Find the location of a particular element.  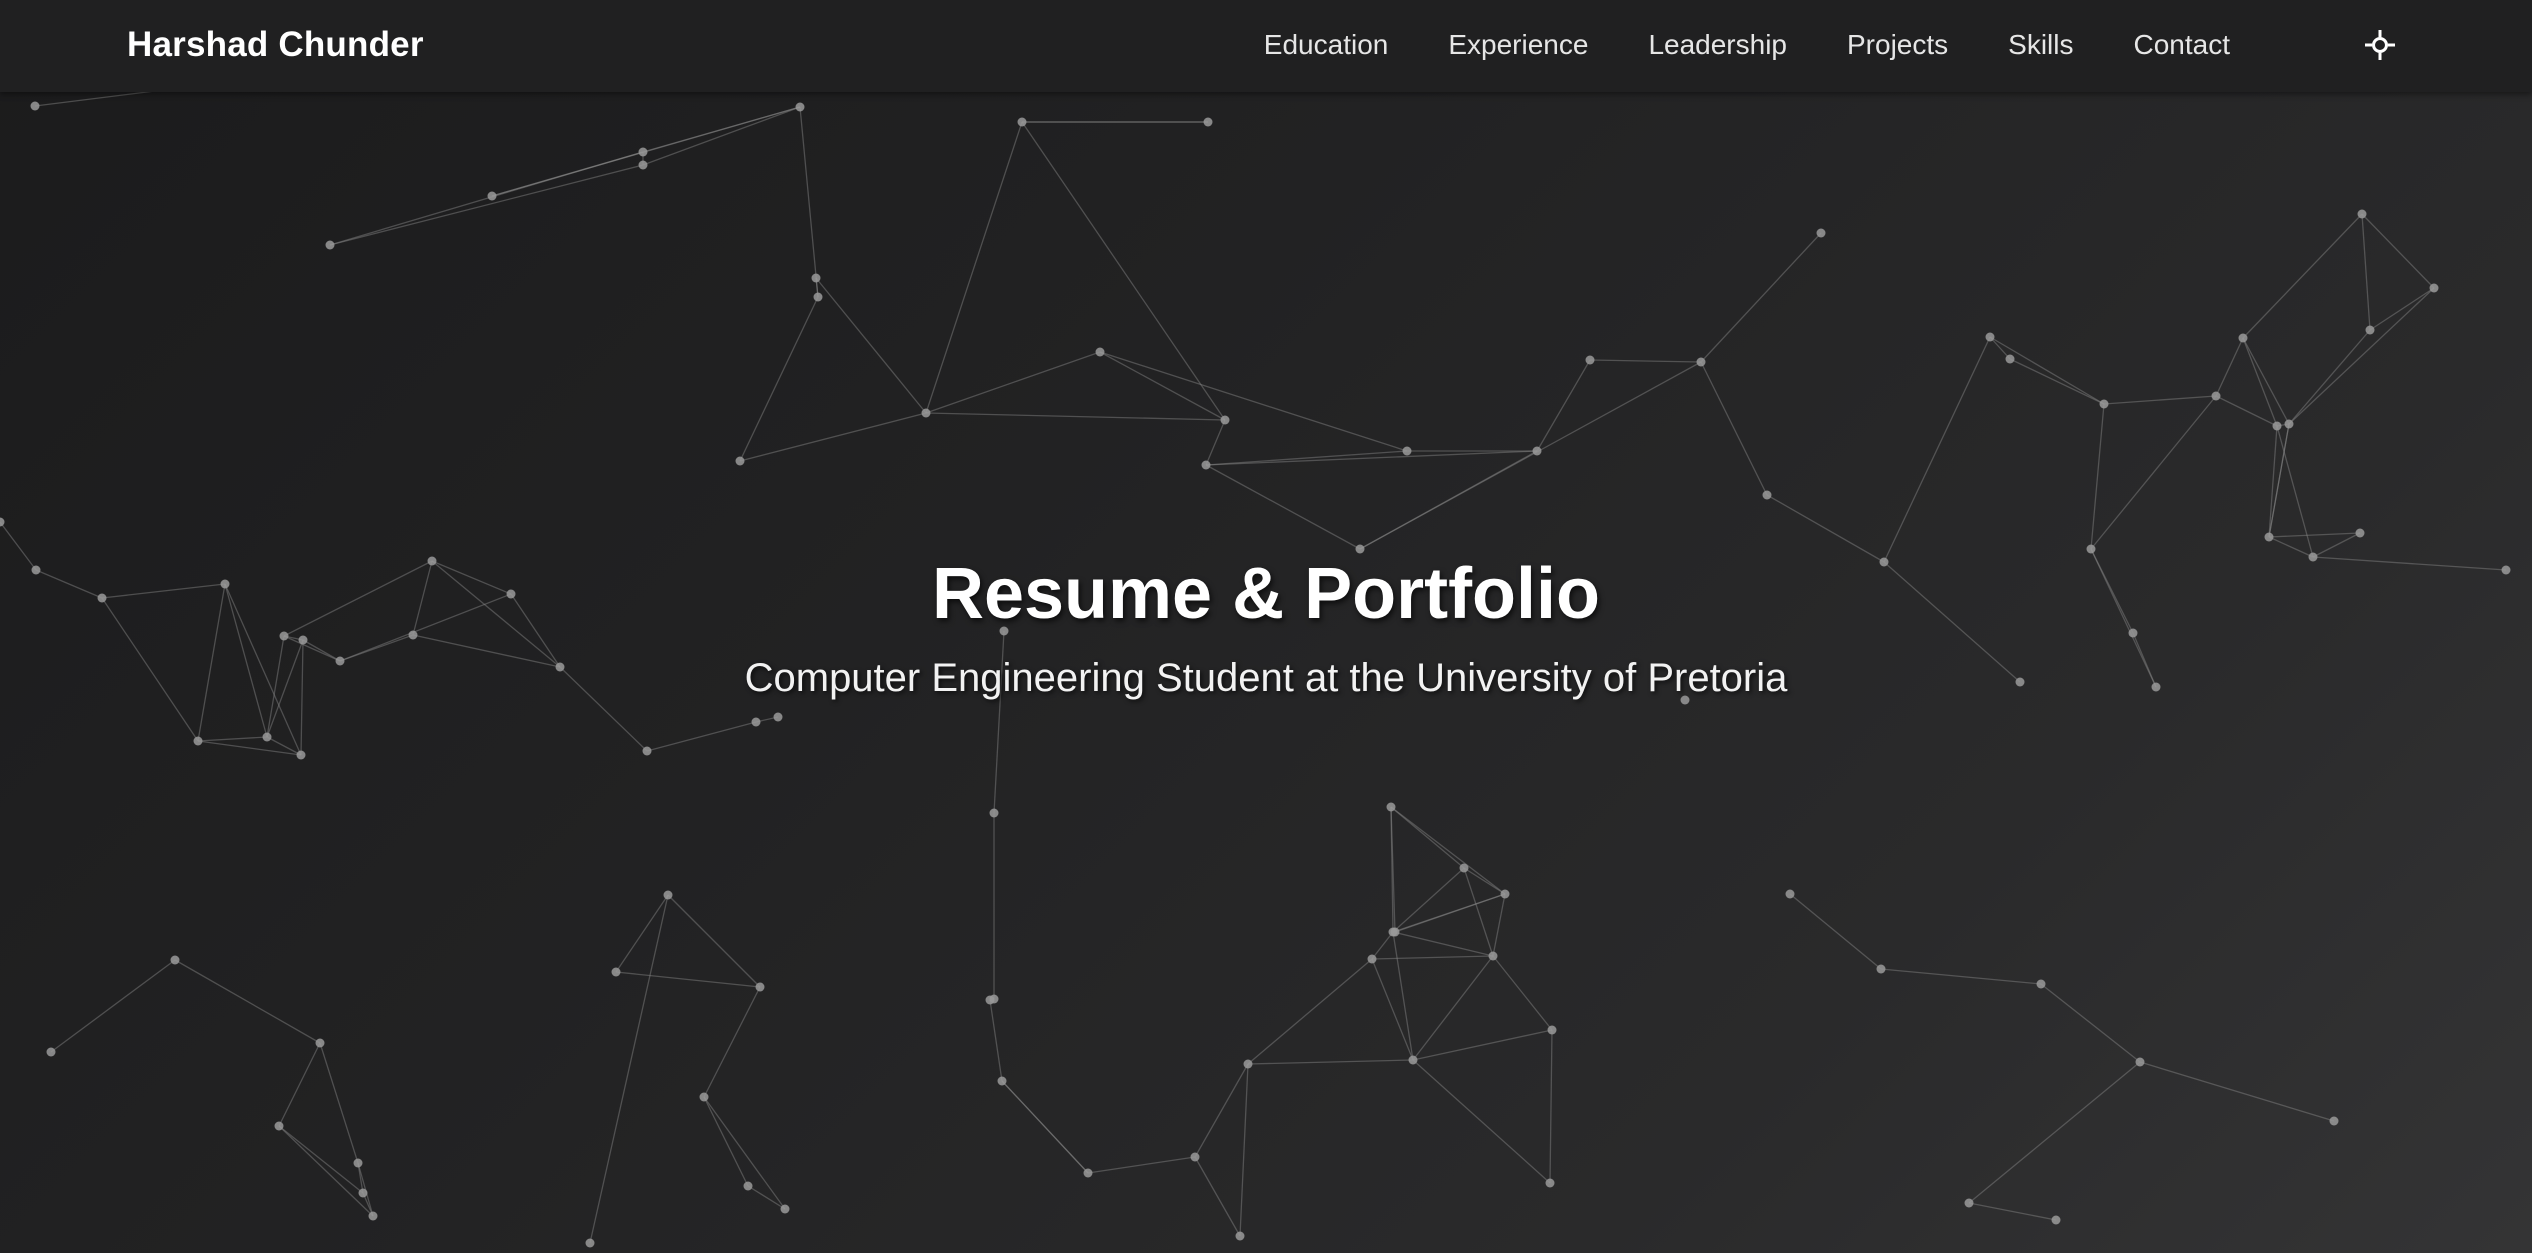

theme-toggle-button is located at coordinates (2380, 45).